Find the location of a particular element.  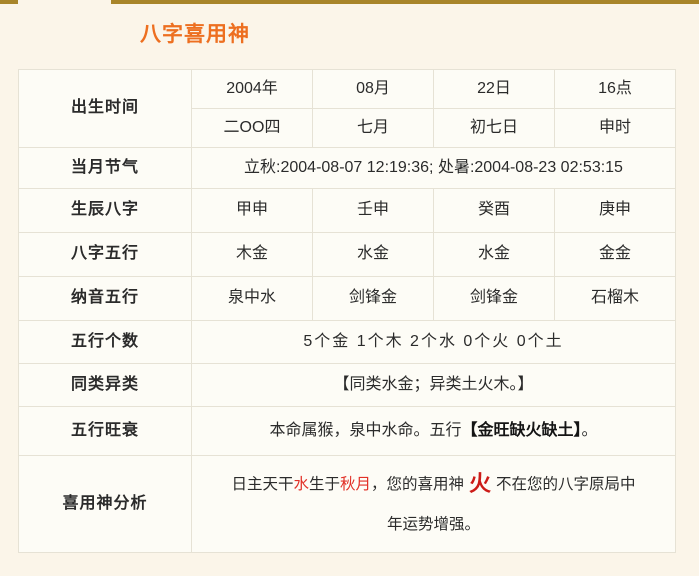

birth-hour-solar: 16点 is located at coordinates (615, 89).